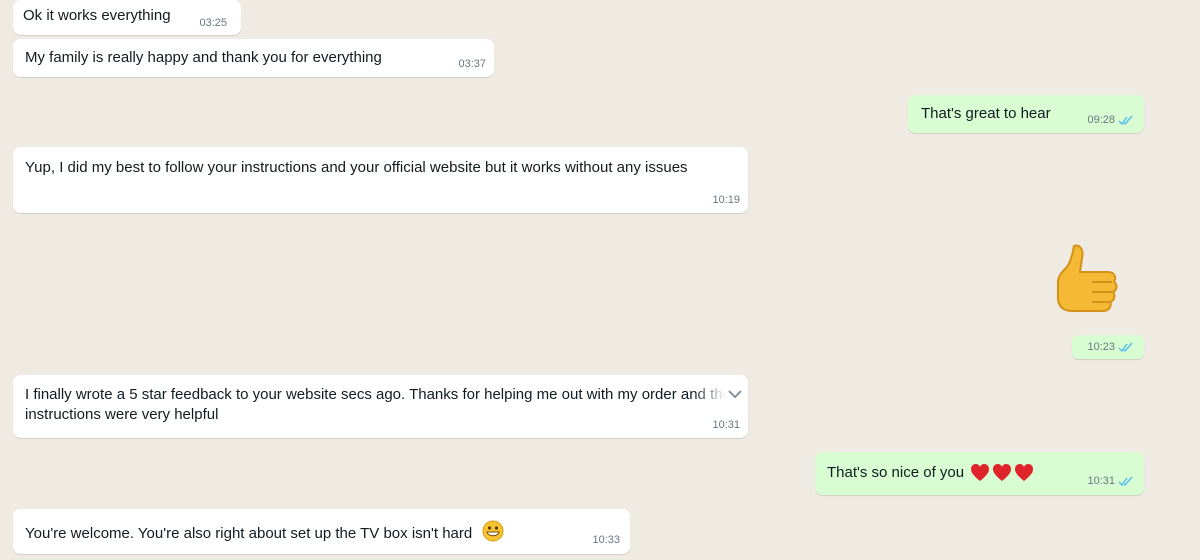 This screenshot has width=1200, height=560. What do you see at coordinates (896, 472) in the screenshot?
I see `message-text: That's so nice of you` at bounding box center [896, 472].